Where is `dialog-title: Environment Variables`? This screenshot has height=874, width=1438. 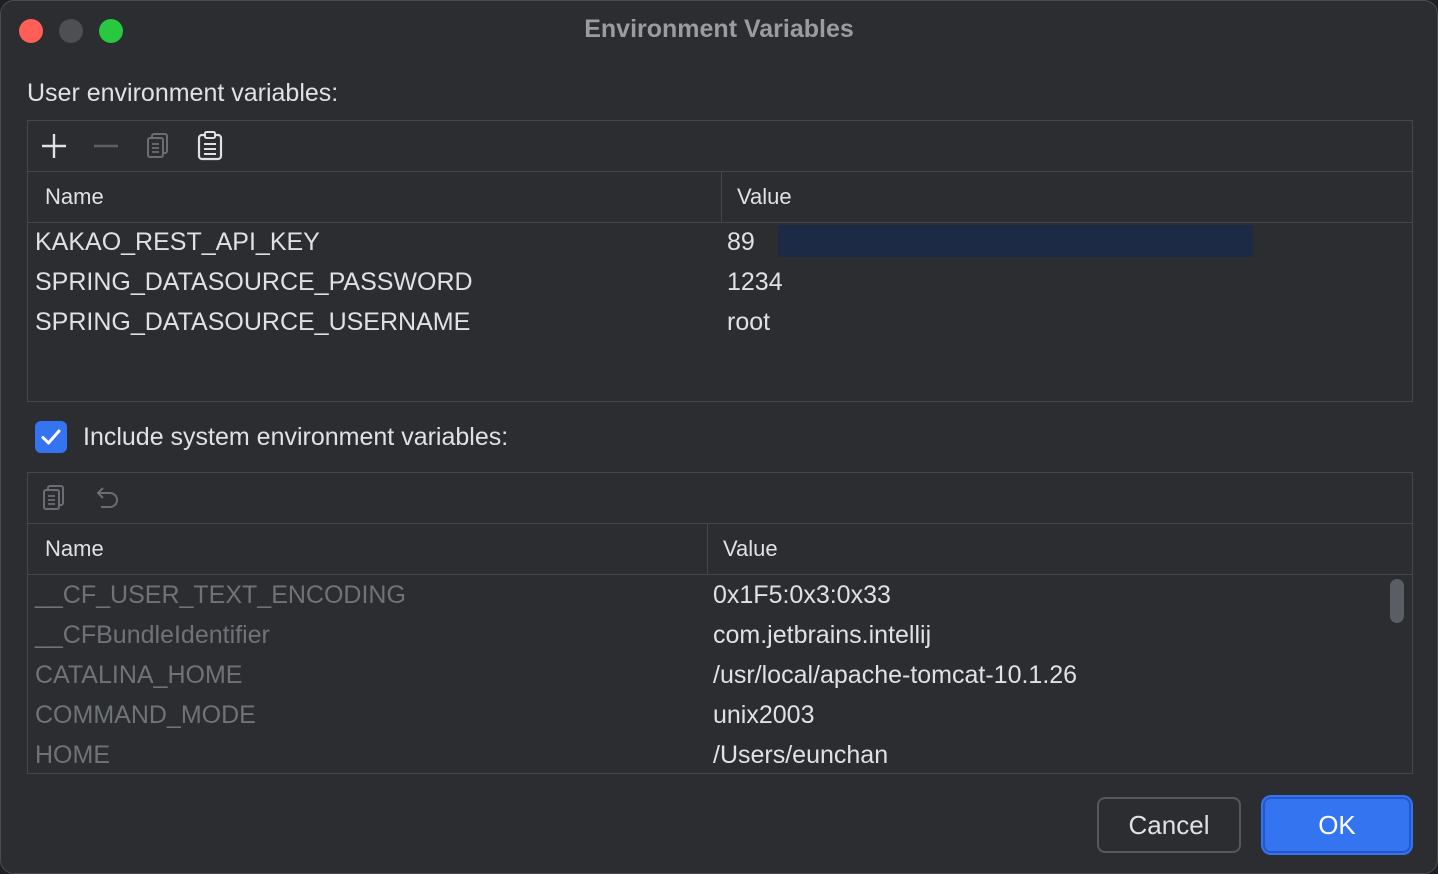
dialog-title: Environment Variables is located at coordinates (719, 29).